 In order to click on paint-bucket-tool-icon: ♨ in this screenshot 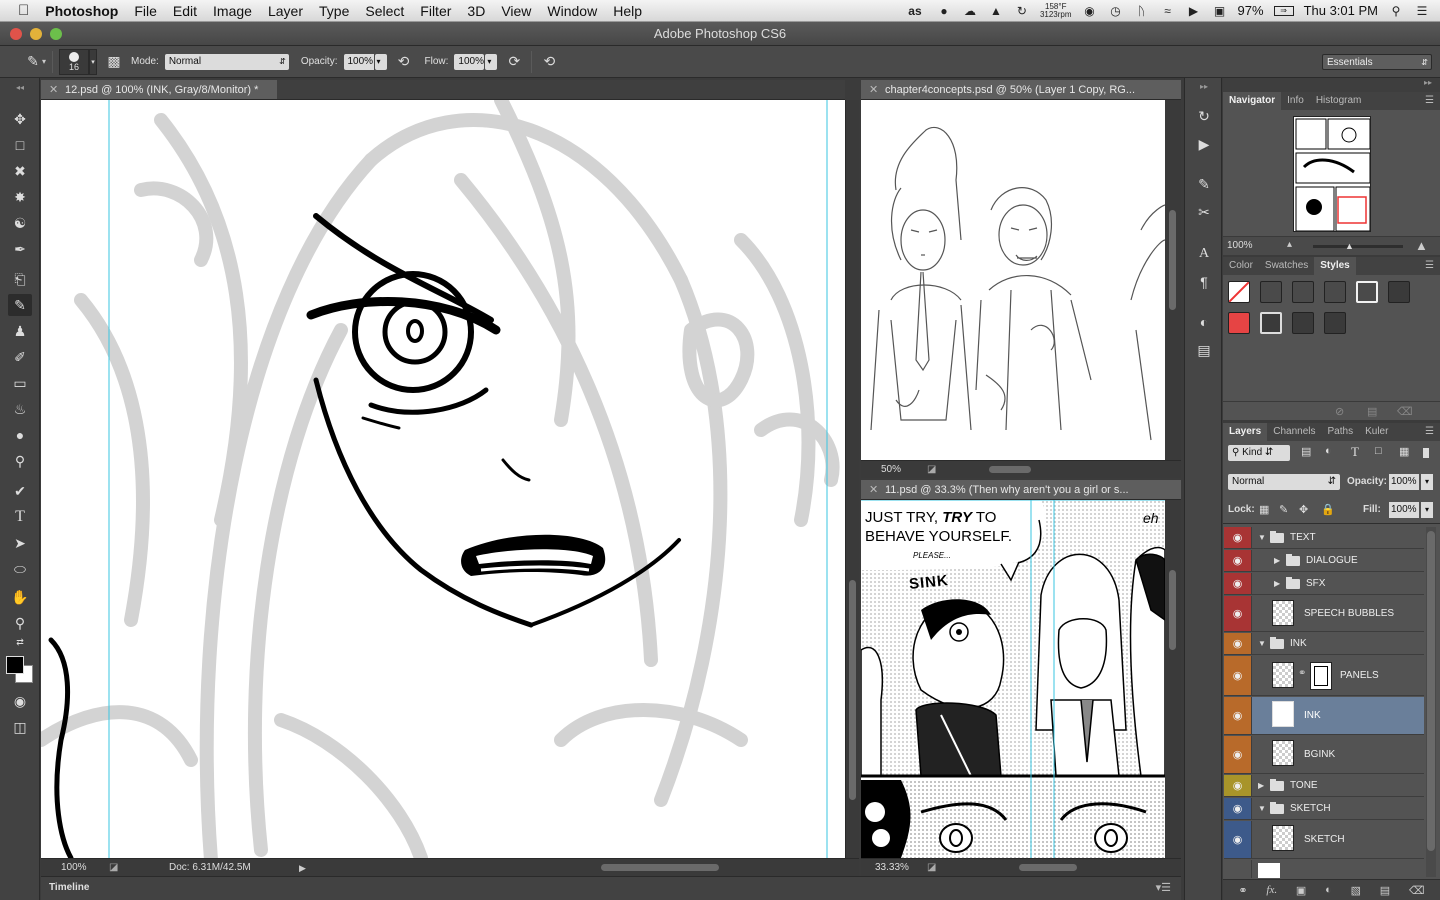, I will do `click(20, 409)`.